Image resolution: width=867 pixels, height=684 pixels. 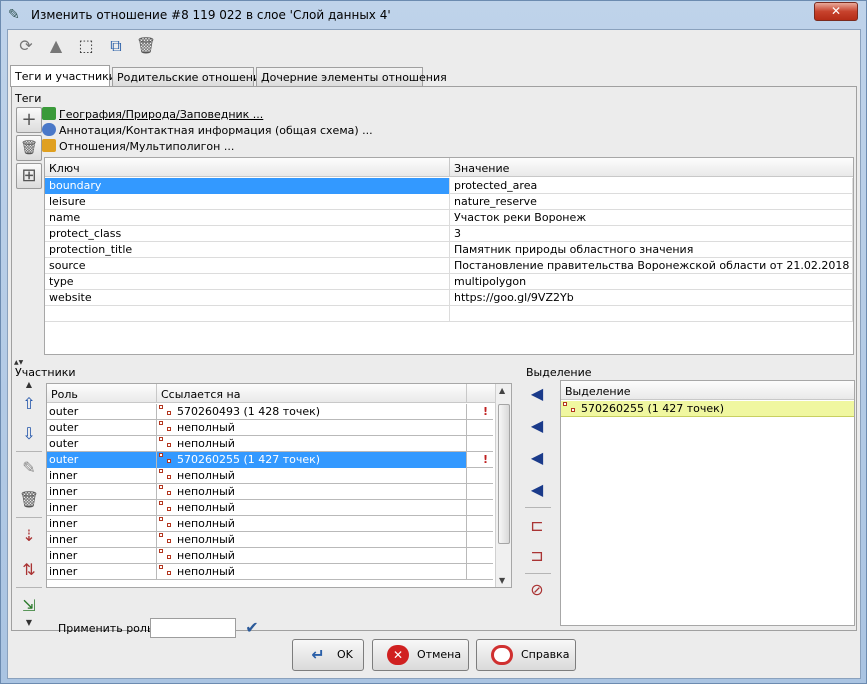 What do you see at coordinates (537, 490) in the screenshot?
I see `add-selected-last-icon: ◀` at bounding box center [537, 490].